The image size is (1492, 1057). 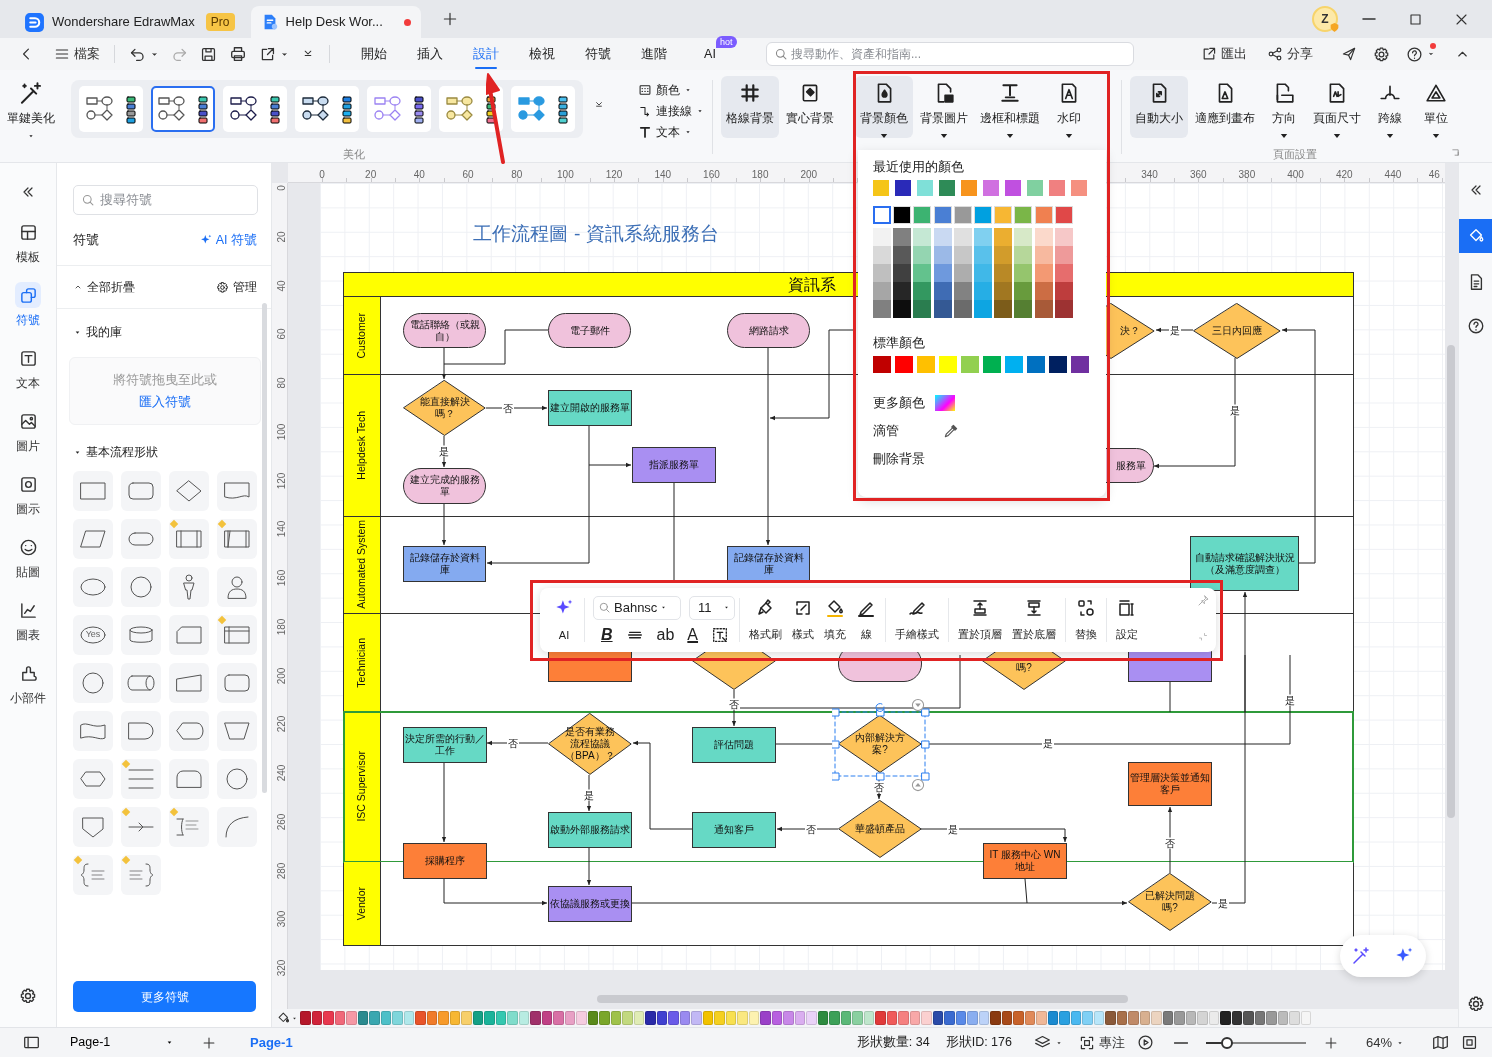 I want to click on ruler-label: 360, so click(x=1198, y=175).